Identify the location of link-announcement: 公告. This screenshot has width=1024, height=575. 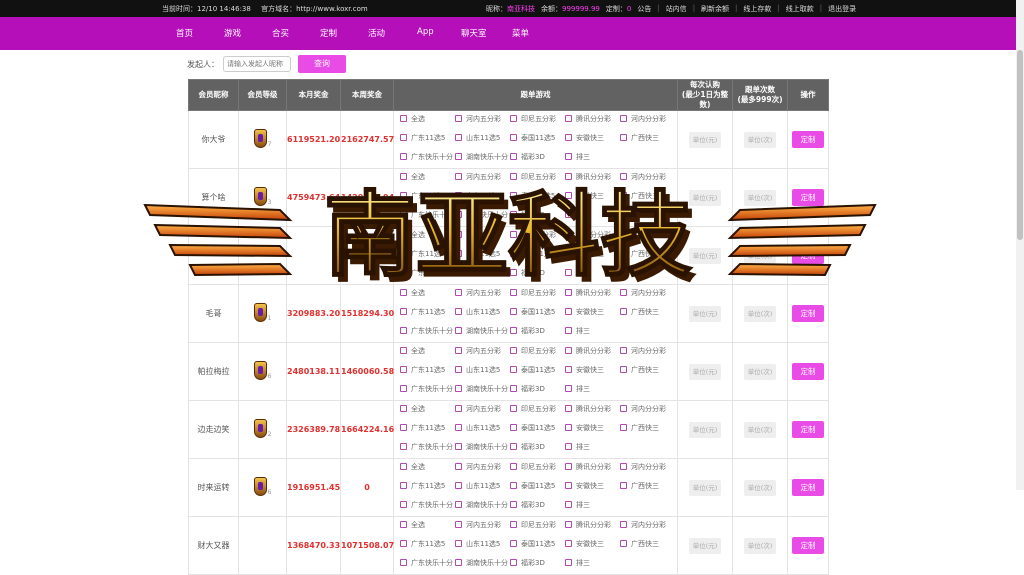
(644, 9).